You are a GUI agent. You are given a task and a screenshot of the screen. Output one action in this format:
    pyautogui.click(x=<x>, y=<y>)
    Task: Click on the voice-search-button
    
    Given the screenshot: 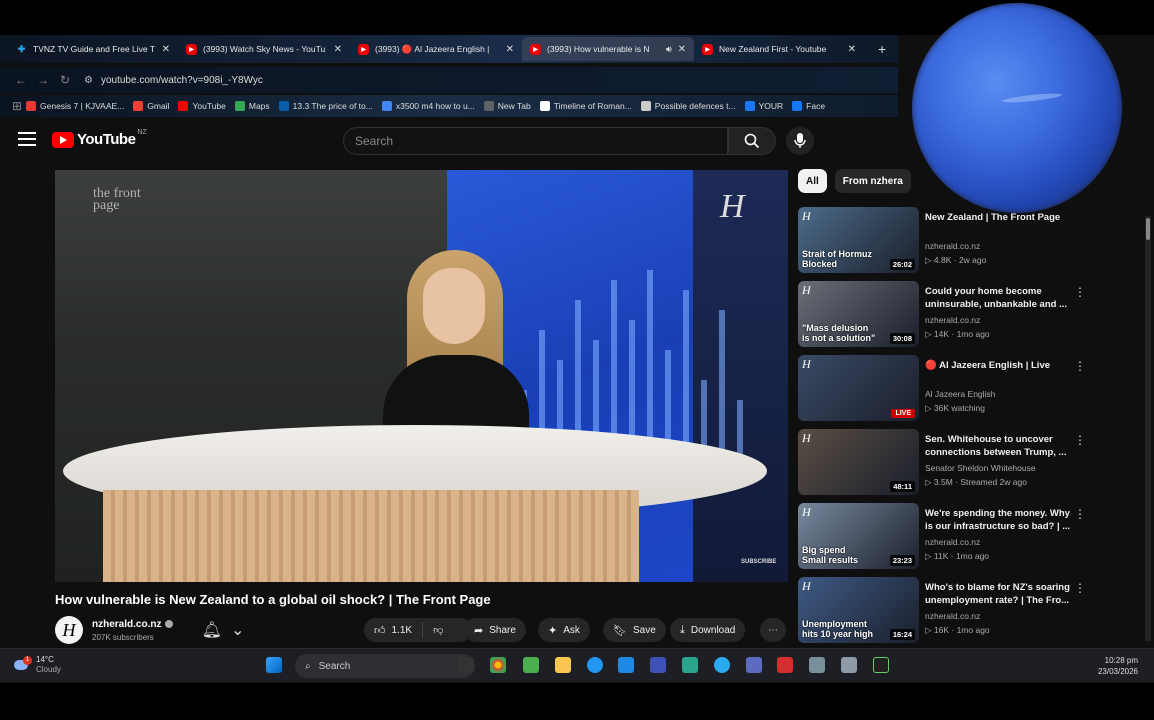 What is the action you would take?
    pyautogui.click(x=800, y=141)
    